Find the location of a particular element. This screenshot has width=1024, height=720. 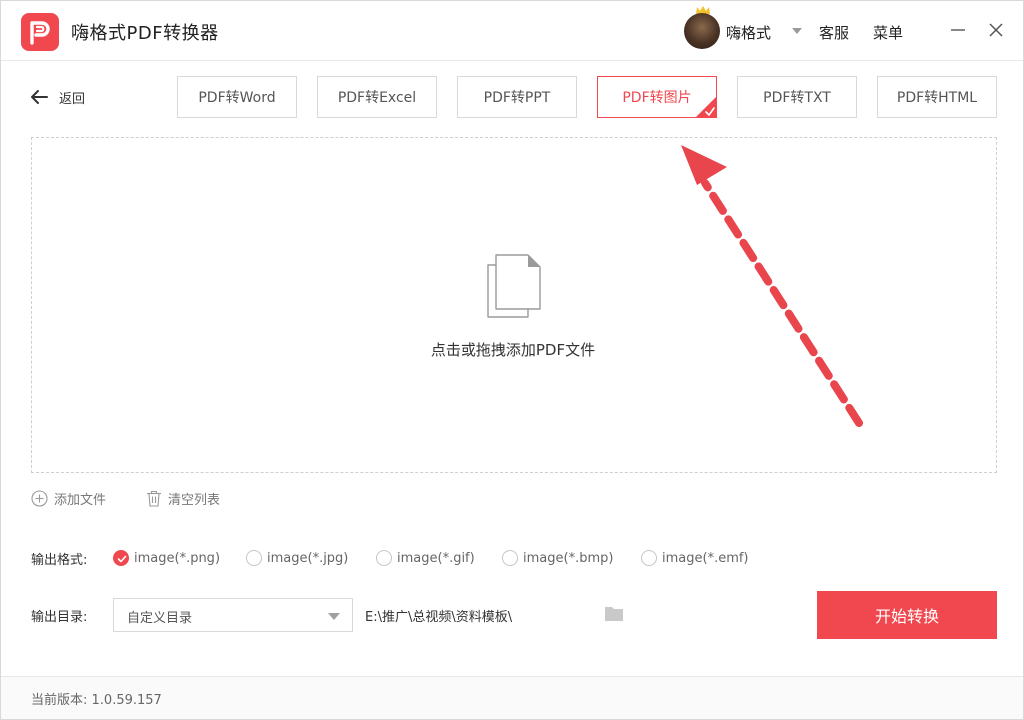

tab-pdf-to-html: PDF转HTML is located at coordinates (937, 97).